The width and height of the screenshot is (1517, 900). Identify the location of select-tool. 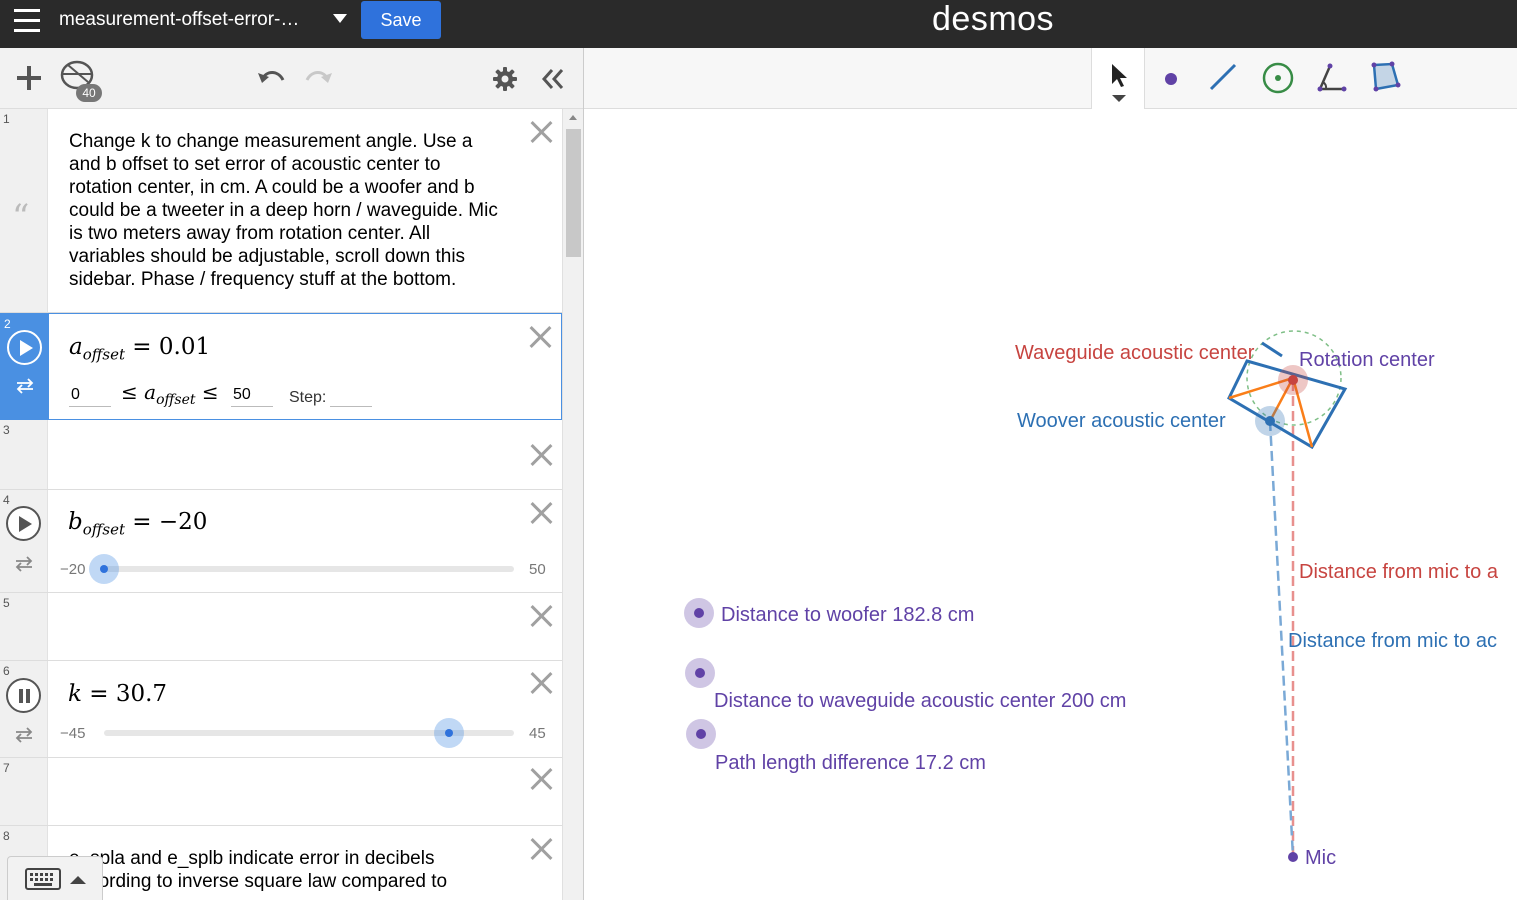
(1118, 78).